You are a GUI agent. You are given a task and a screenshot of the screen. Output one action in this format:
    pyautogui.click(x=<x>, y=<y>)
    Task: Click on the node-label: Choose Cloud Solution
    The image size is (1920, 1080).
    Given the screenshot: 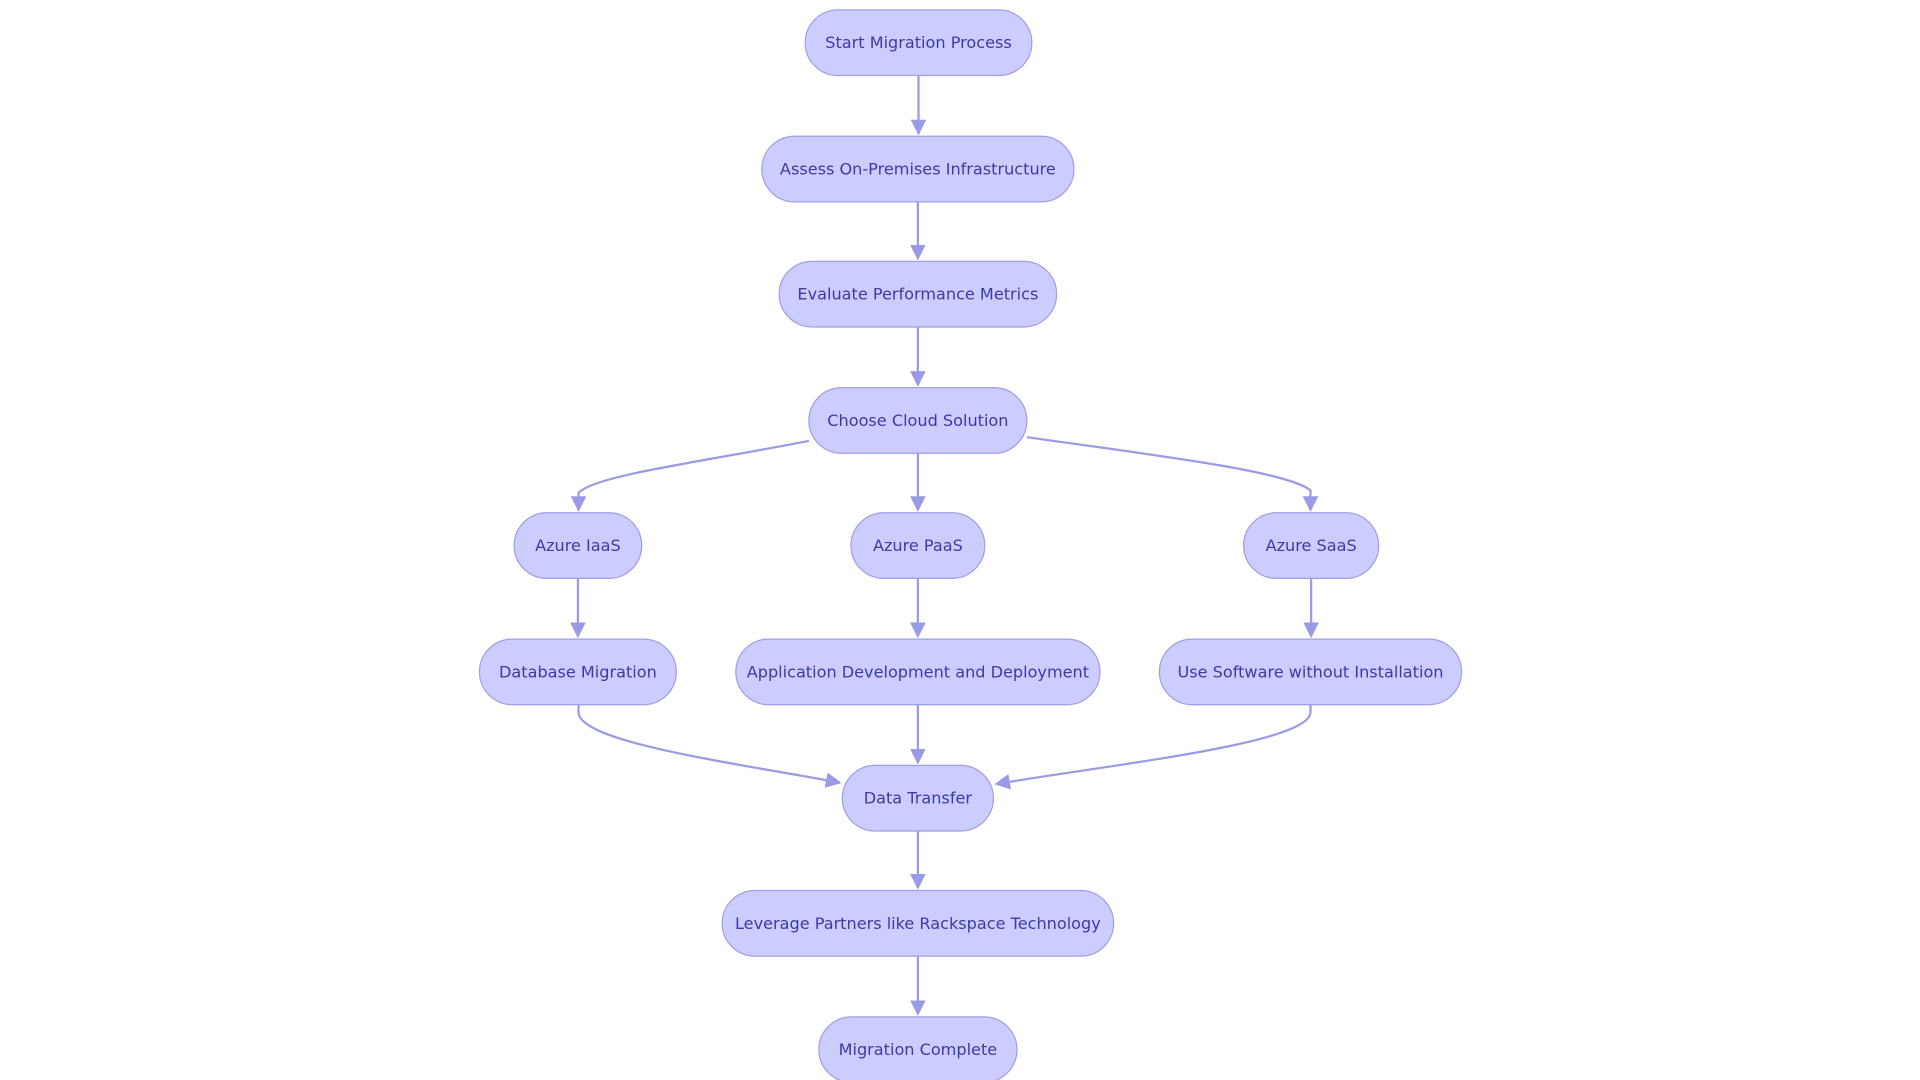 What is the action you would take?
    pyautogui.click(x=917, y=420)
    